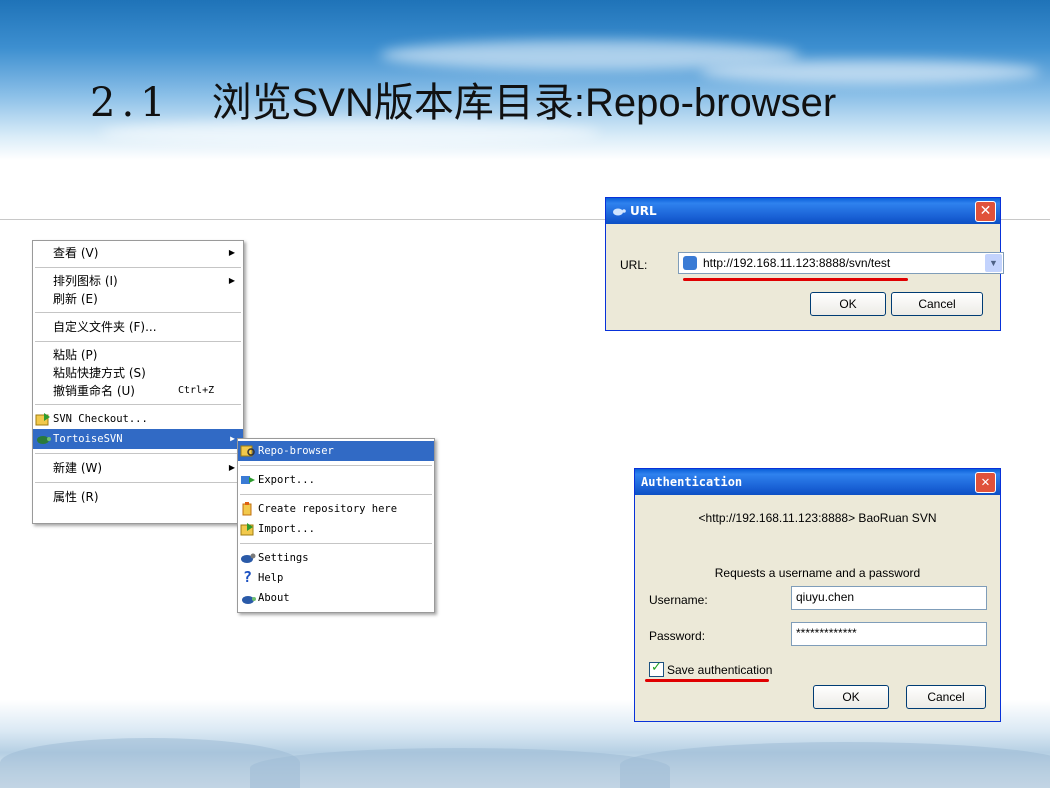  I want to click on slide-title-number: 2.1, so click(131, 103).